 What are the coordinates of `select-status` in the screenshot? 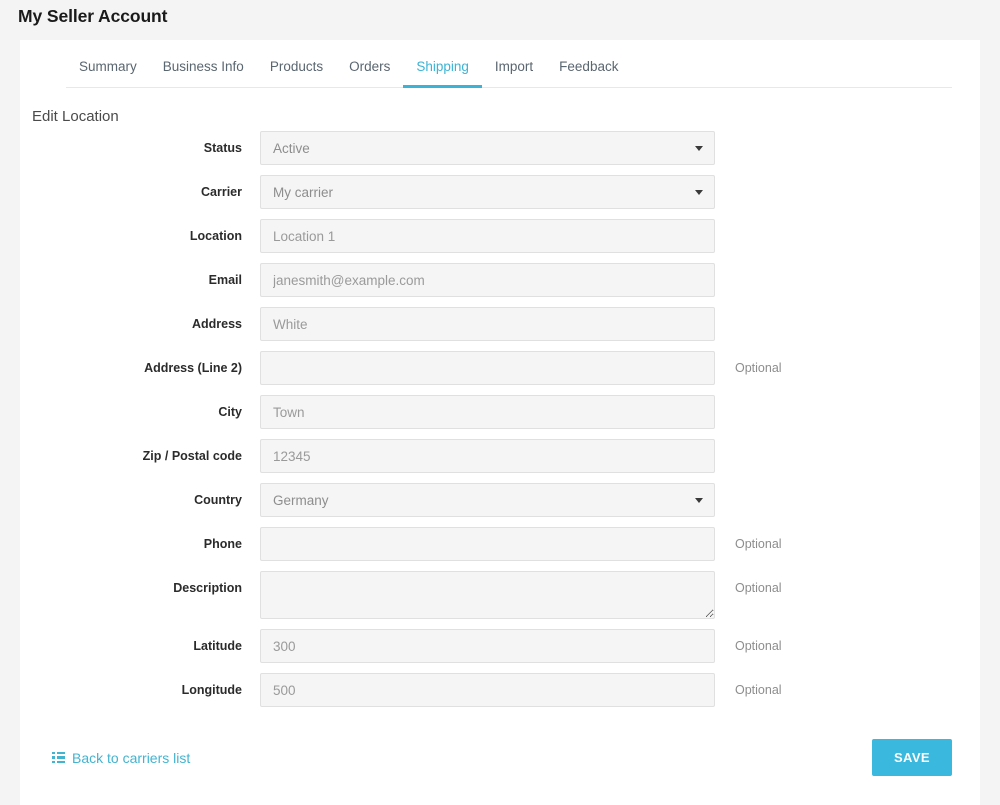 It's located at (487, 148).